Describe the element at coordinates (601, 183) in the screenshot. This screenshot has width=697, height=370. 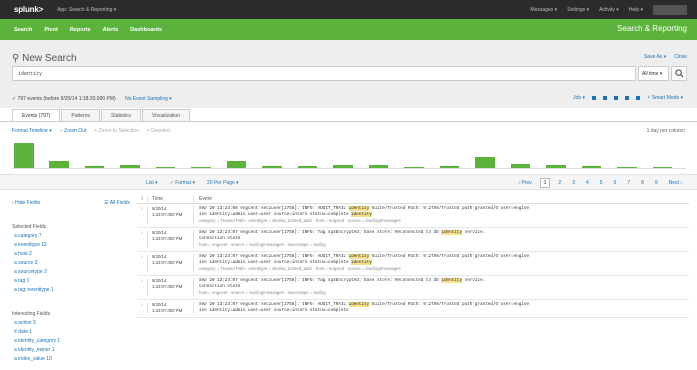
I see `page-button: 5` at that location.